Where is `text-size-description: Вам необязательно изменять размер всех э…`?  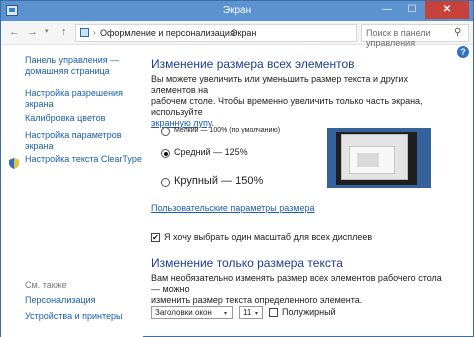
text-size-description: Вам необязательно изменять размер всех э… is located at coordinates (301, 289).